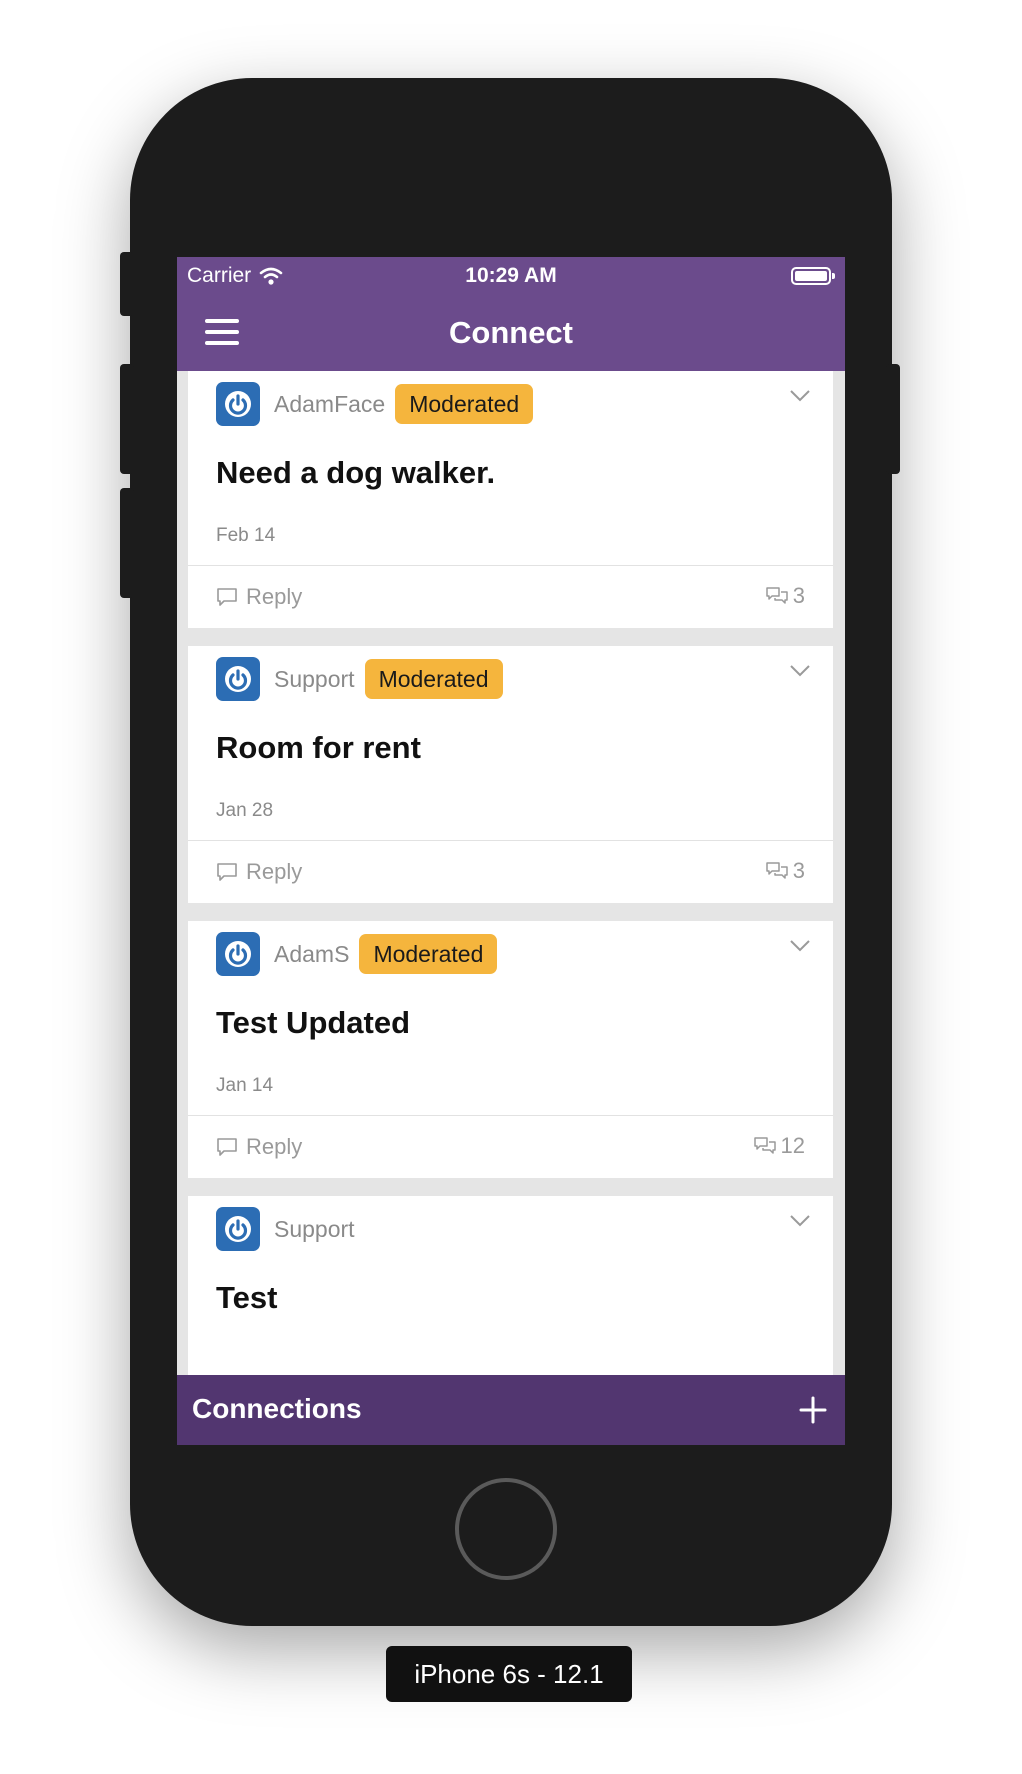  What do you see at coordinates (127, 284) in the screenshot?
I see `mute-switch` at bounding box center [127, 284].